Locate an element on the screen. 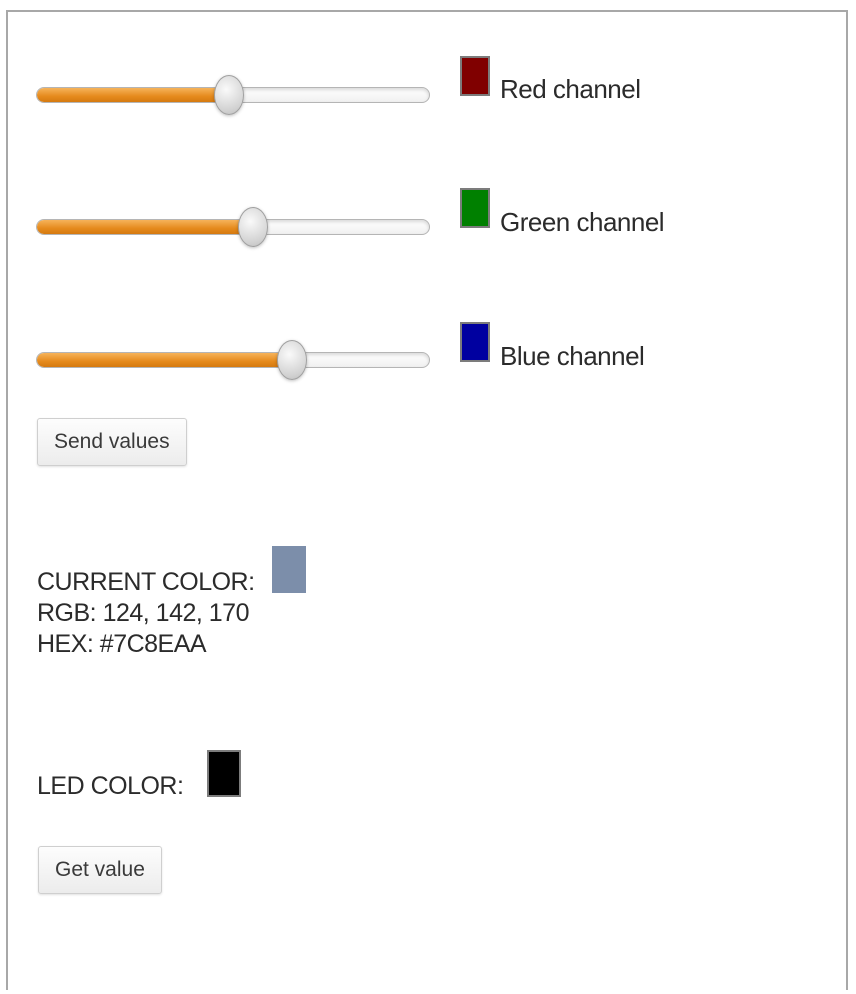 The image size is (856, 994). green-channel-swatch is located at coordinates (475, 208).